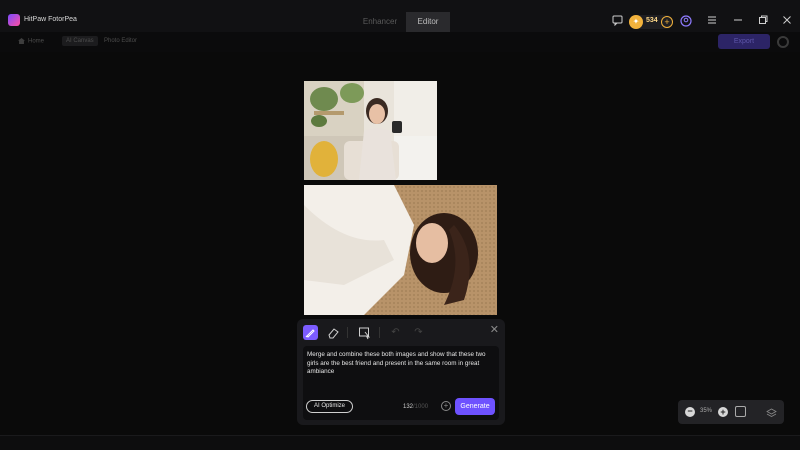 The image size is (800, 450). I want to click on redo-icon: ↷, so click(418, 332).